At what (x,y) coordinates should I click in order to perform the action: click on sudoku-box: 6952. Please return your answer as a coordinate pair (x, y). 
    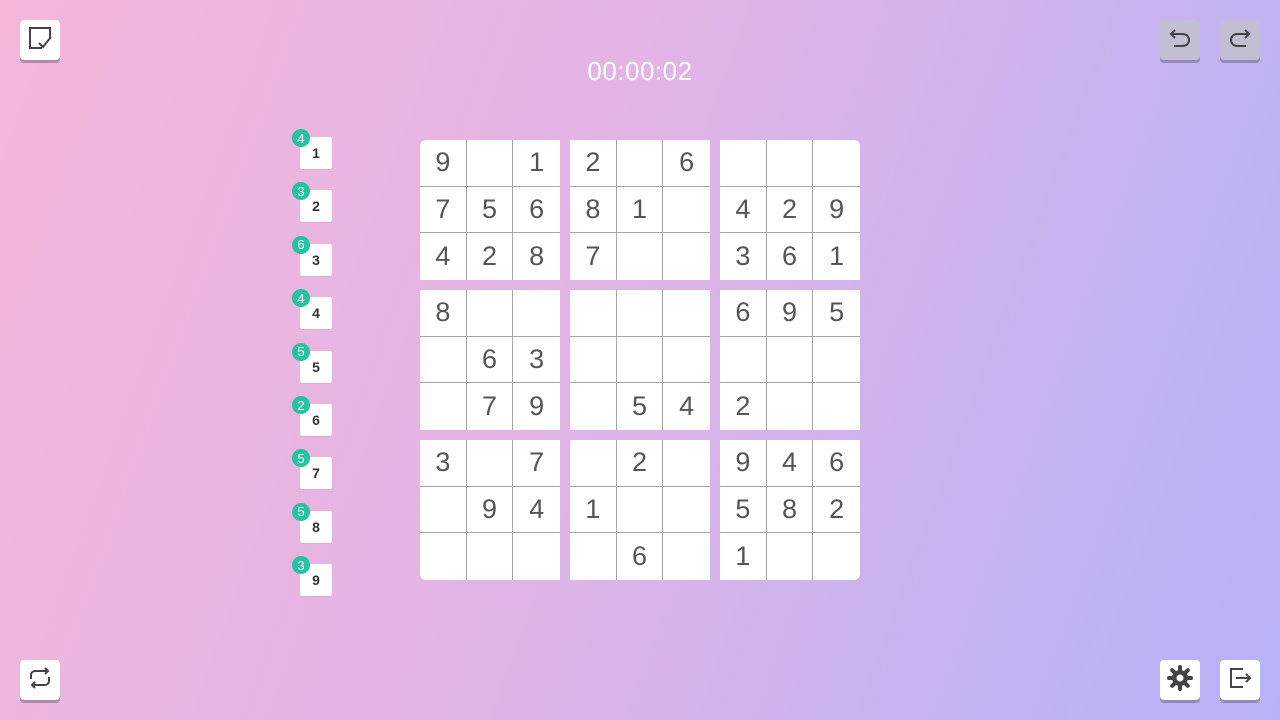
    Looking at the image, I should click on (790, 360).